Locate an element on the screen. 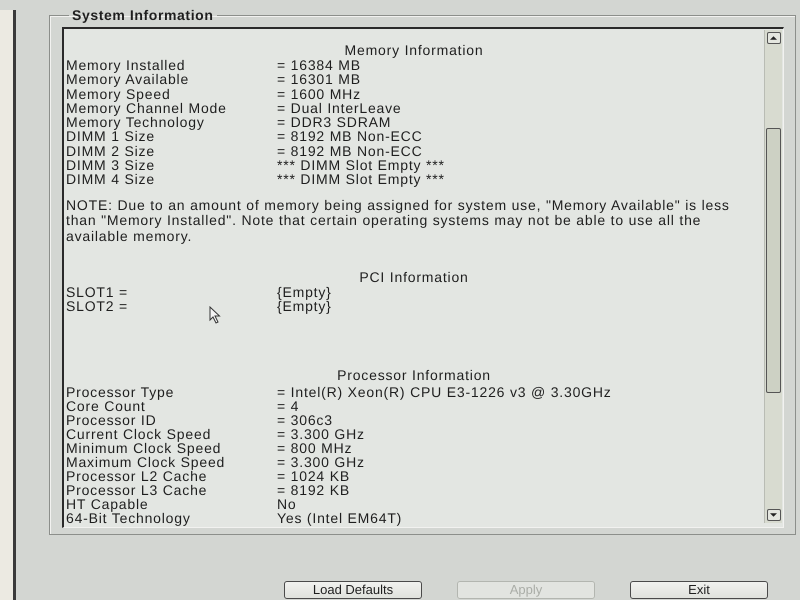  scrollbar is located at coordinates (773, 276).